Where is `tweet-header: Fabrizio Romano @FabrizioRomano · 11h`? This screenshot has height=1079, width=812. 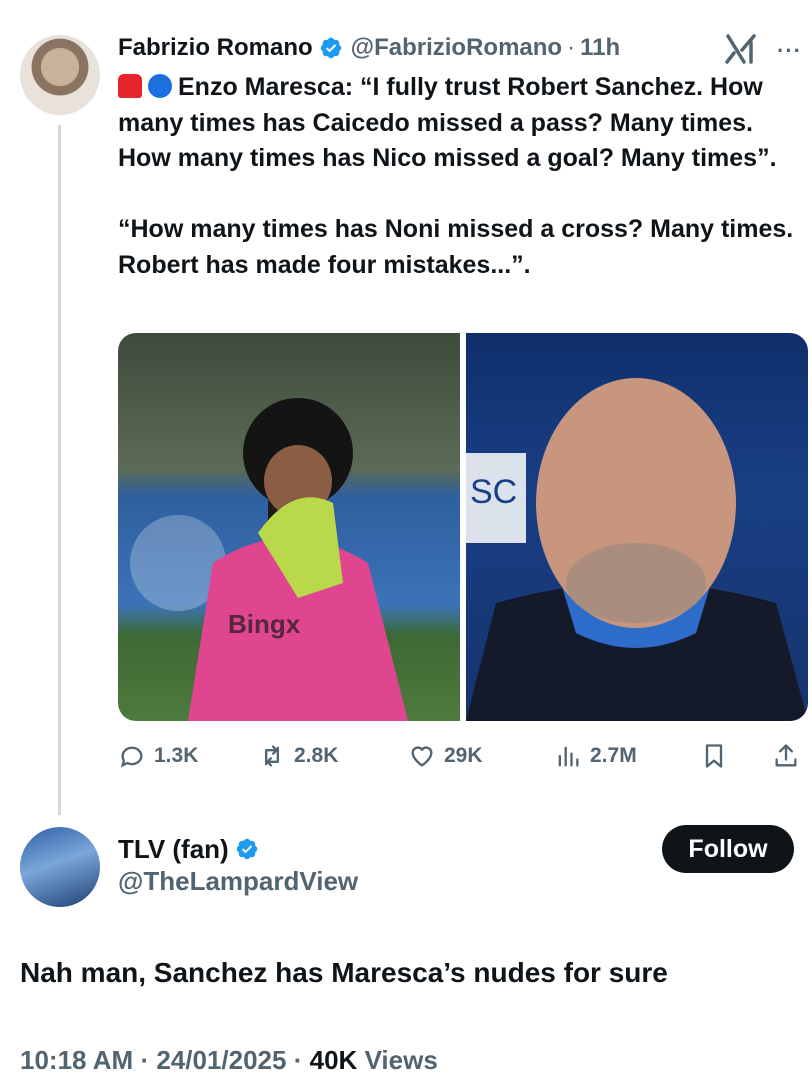
tweet-header: Fabrizio Romano @FabrizioRomano · 11h is located at coordinates (369, 48).